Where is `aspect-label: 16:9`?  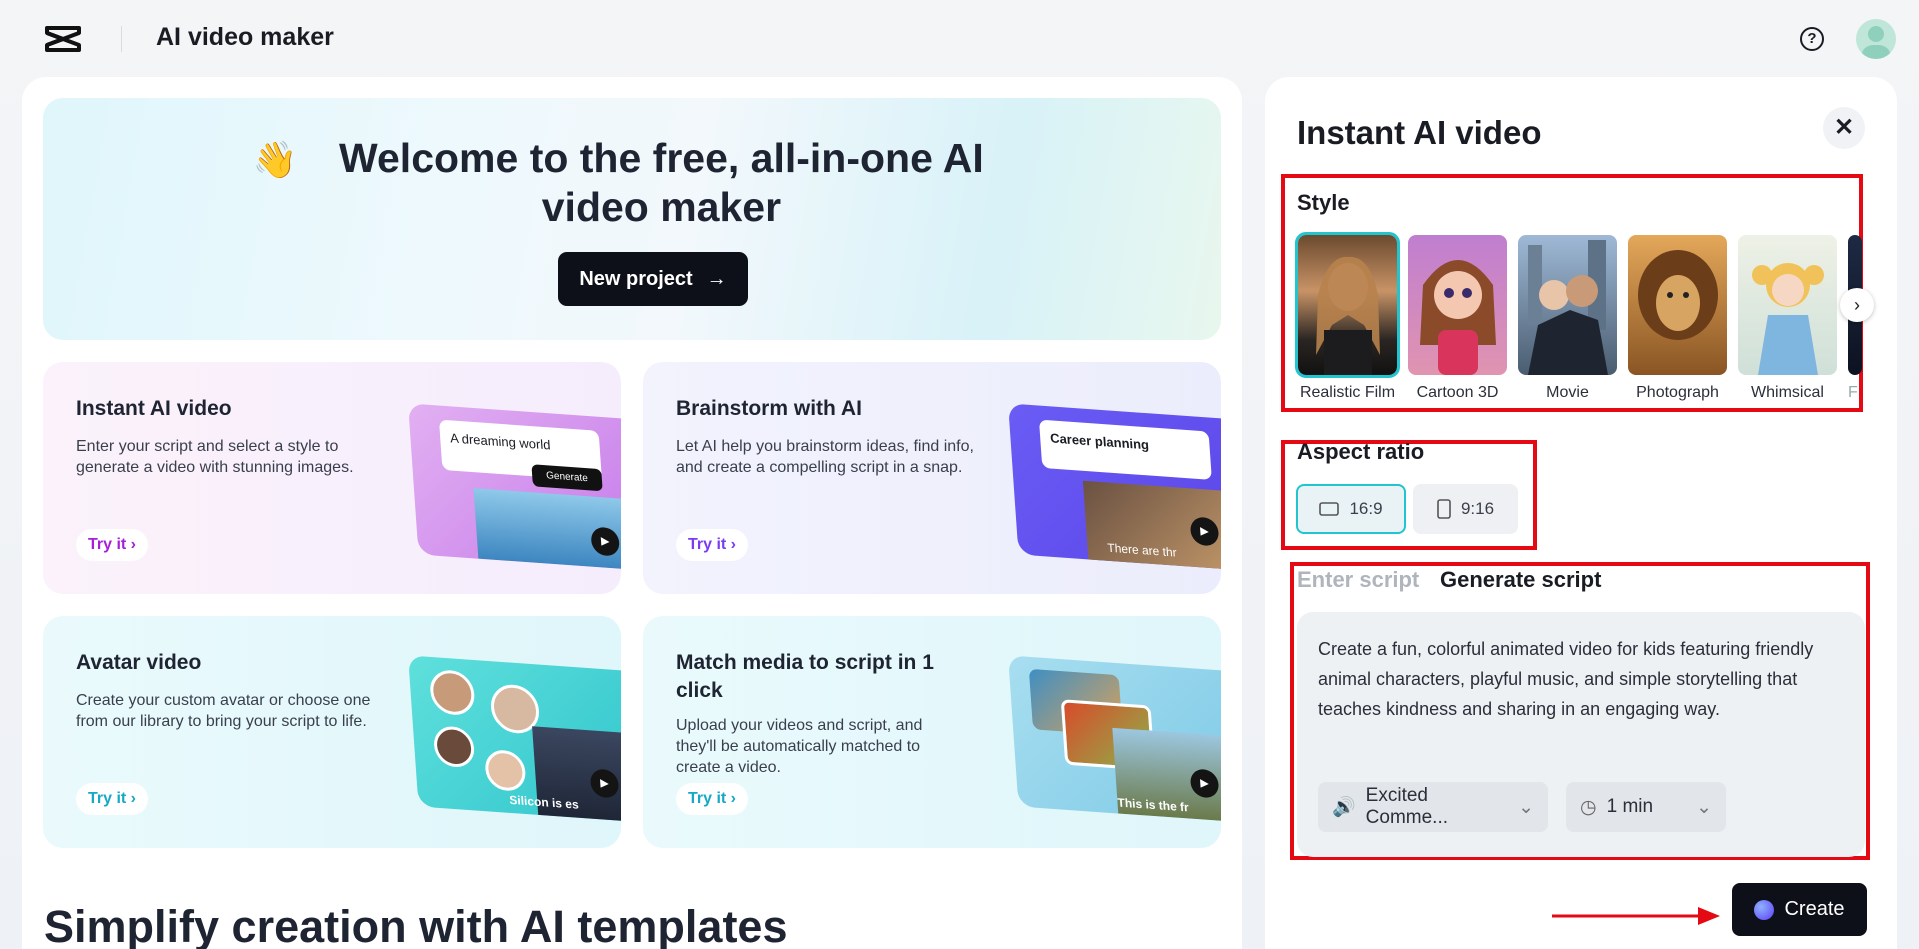 aspect-label: 16:9 is located at coordinates (1366, 508).